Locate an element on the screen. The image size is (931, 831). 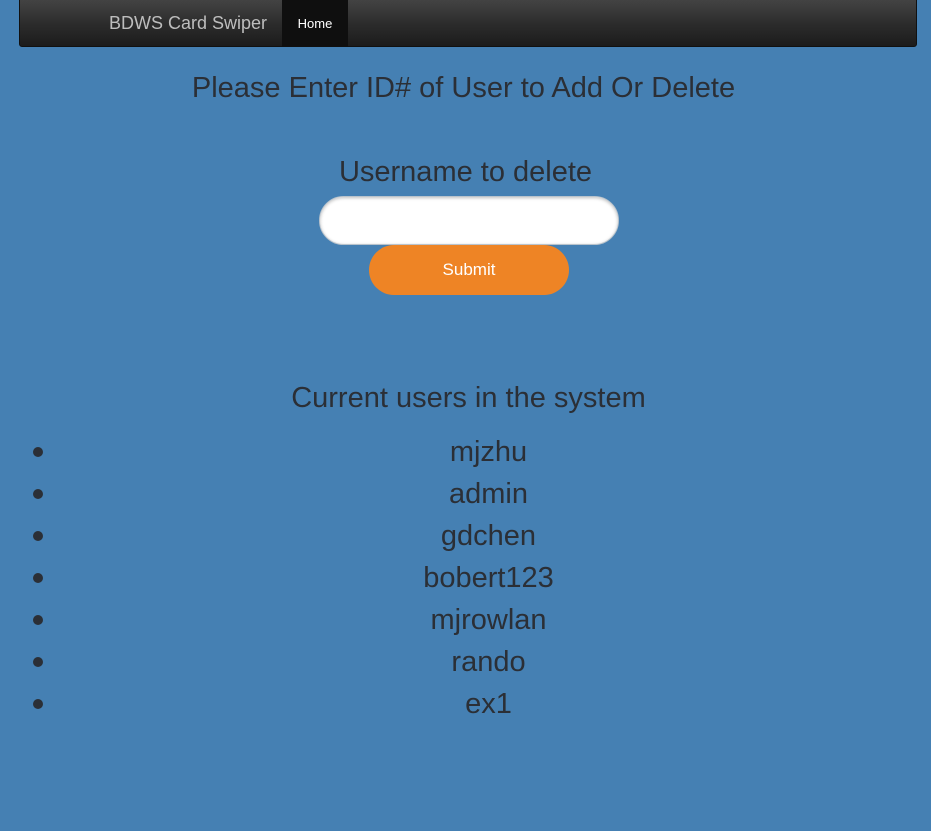
nav-home-tab: Home is located at coordinates (315, 23).